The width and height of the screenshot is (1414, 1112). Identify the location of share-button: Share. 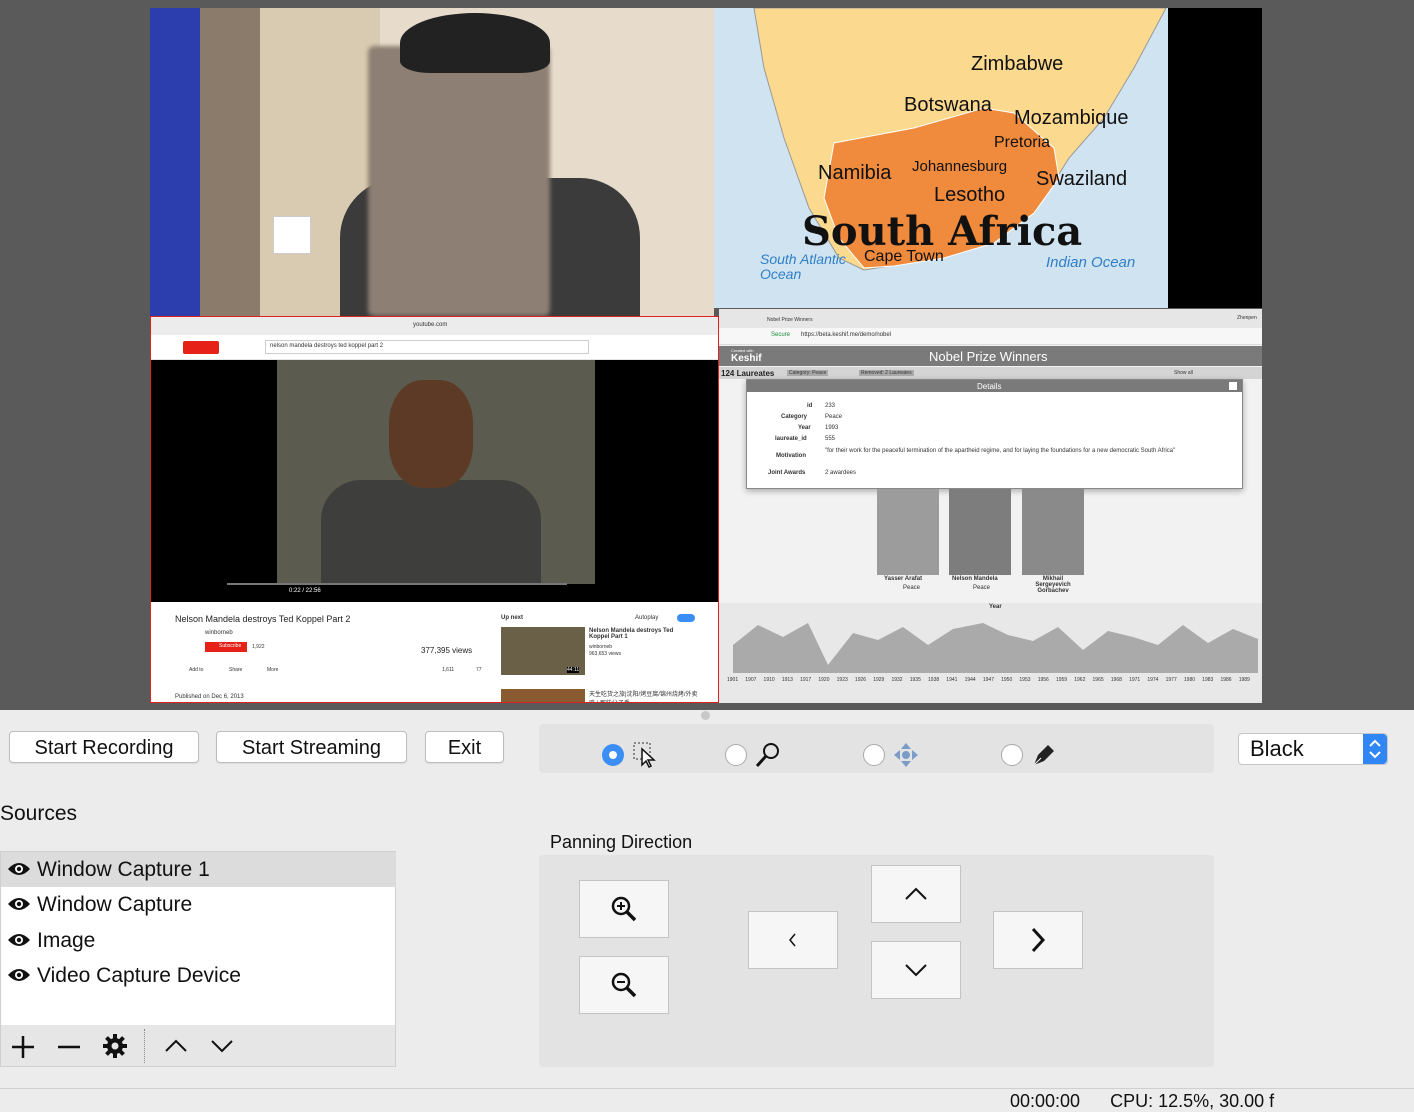
(235, 670).